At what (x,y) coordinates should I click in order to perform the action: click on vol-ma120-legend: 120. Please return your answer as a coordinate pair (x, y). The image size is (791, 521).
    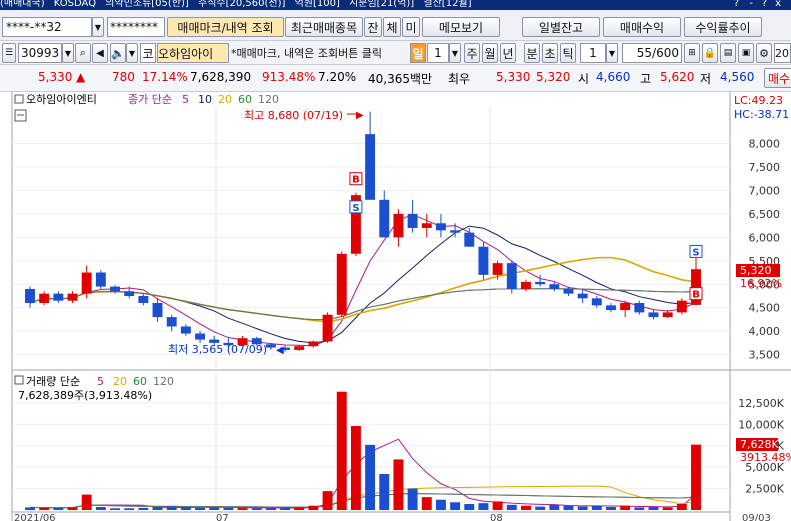
    Looking at the image, I should click on (163, 381).